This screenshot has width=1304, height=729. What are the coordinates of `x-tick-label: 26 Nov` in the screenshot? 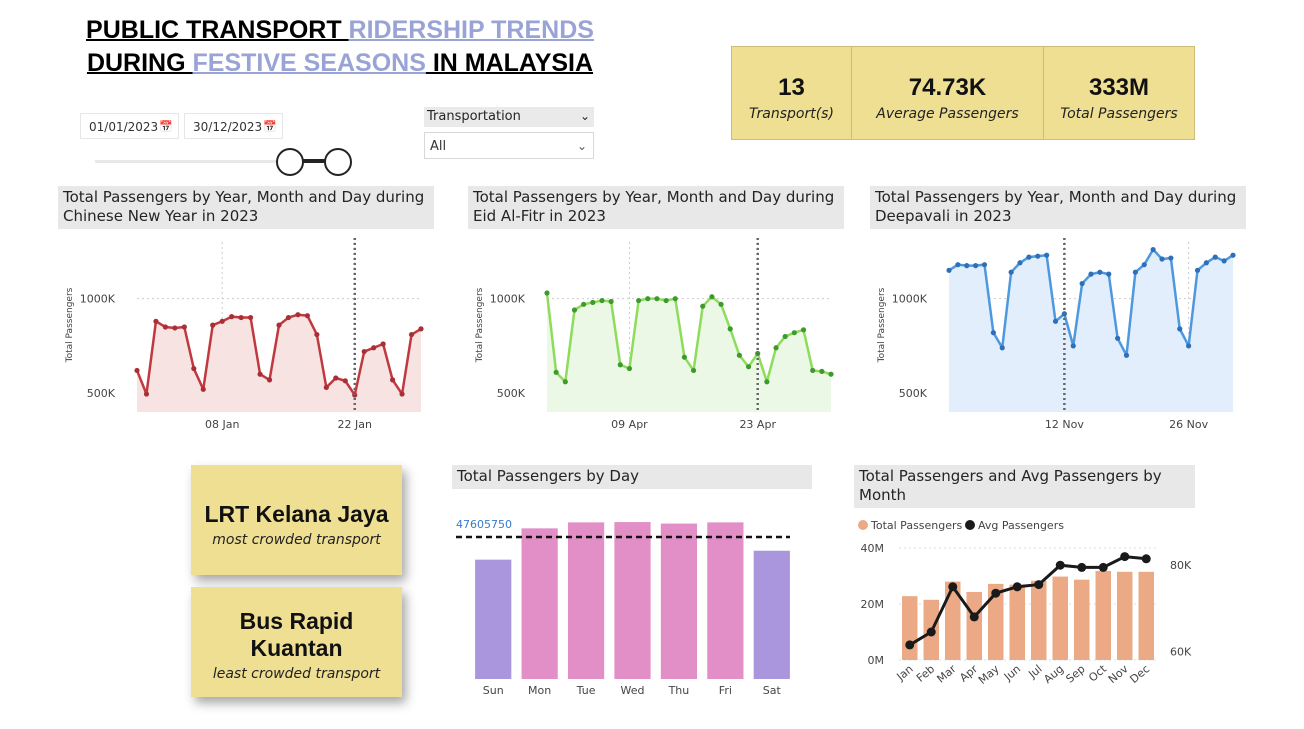 It's located at (1188, 424).